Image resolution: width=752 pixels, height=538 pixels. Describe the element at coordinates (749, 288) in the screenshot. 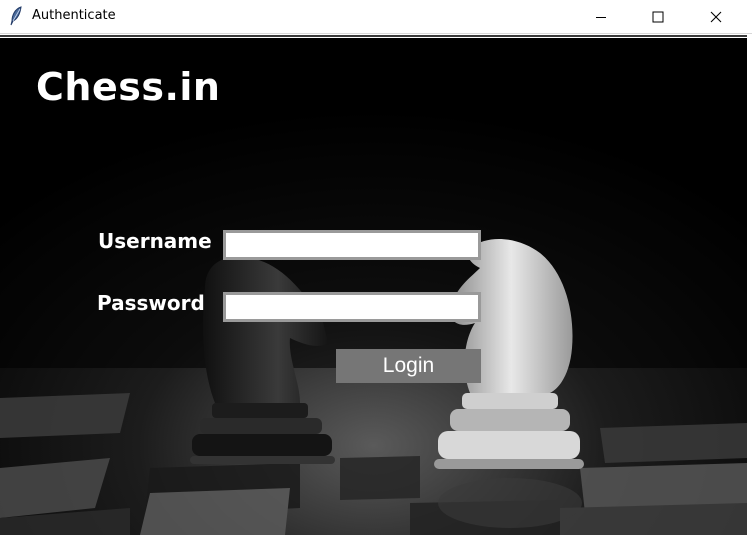

I see `window-edge` at that location.